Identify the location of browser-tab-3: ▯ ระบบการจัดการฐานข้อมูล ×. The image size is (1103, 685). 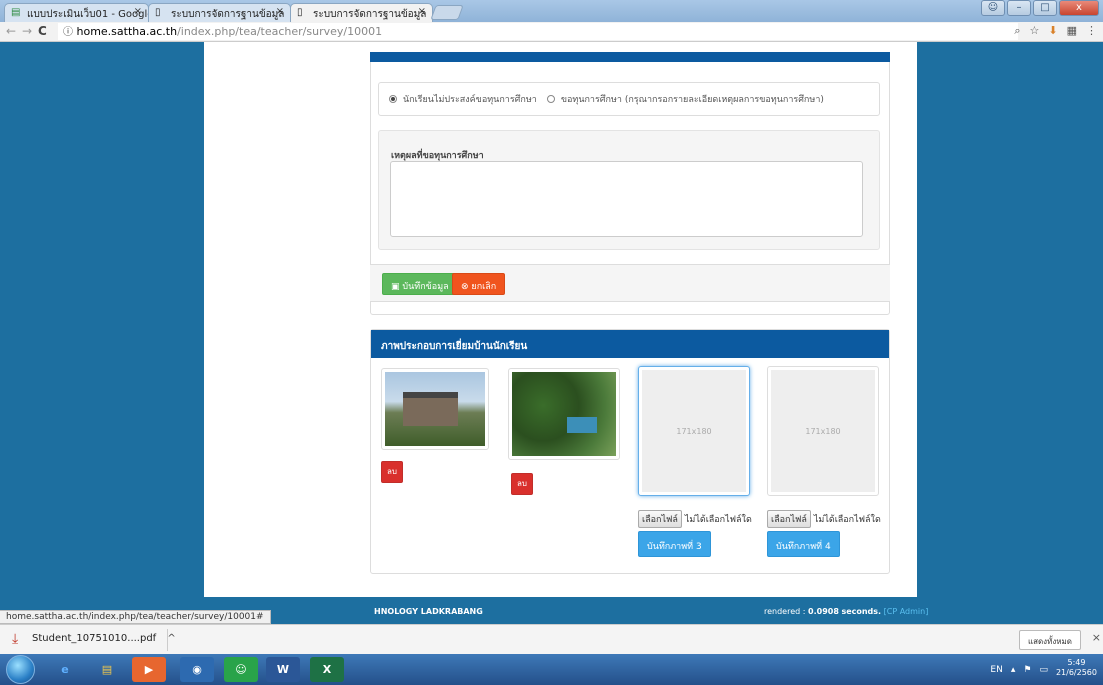
(361, 12).